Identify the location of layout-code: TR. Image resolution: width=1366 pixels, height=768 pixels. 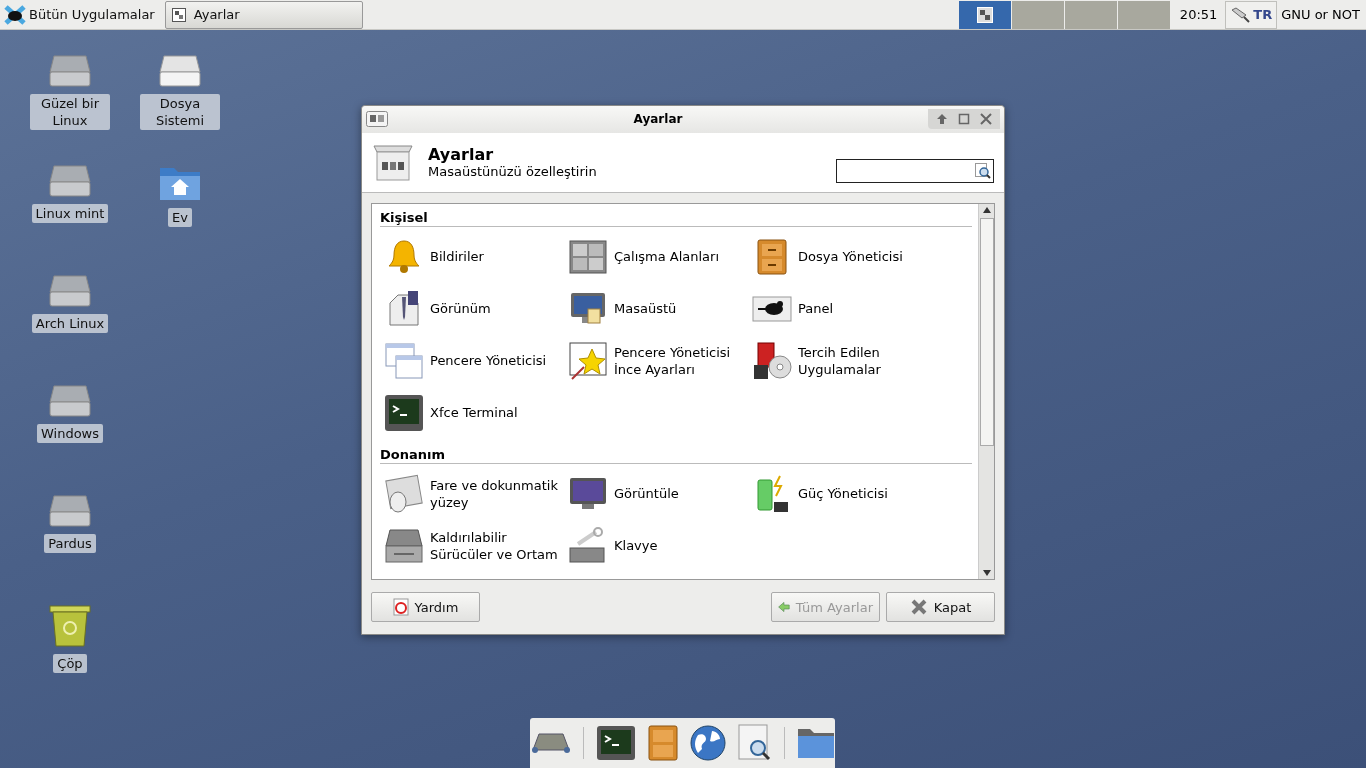
(1263, 14).